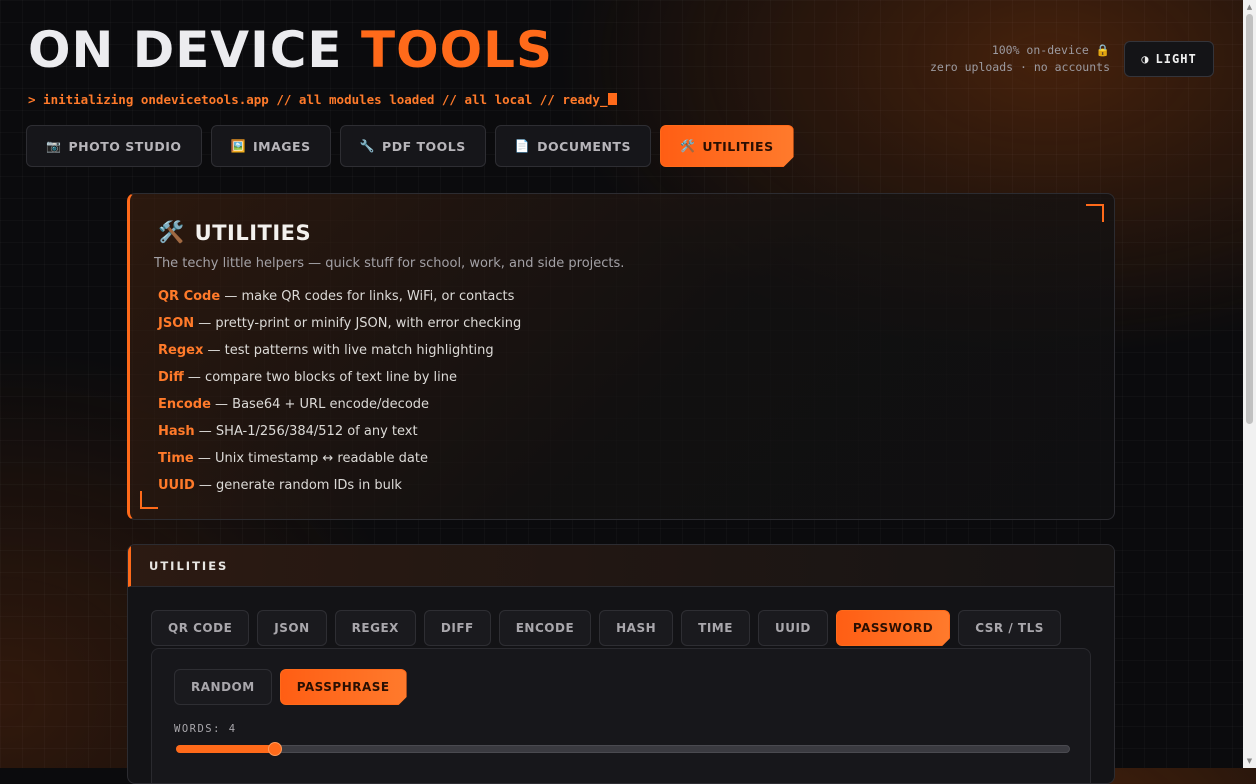 Image resolution: width=1256 pixels, height=784 pixels. Describe the element at coordinates (367, 146) in the screenshot. I see `wrench-icon: 🔧` at that location.